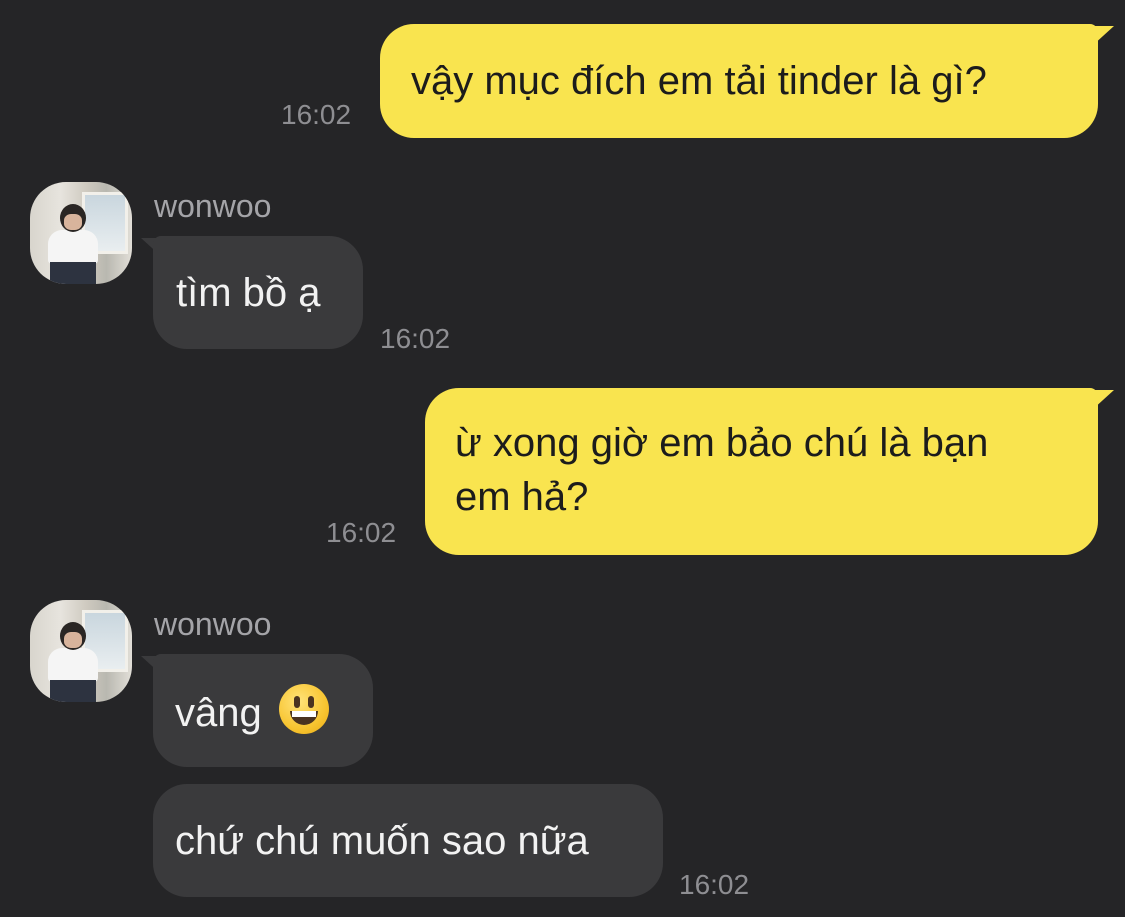  I want to click on incoming-message-bubble: chứ chú muốn sao nữa, so click(408, 840).